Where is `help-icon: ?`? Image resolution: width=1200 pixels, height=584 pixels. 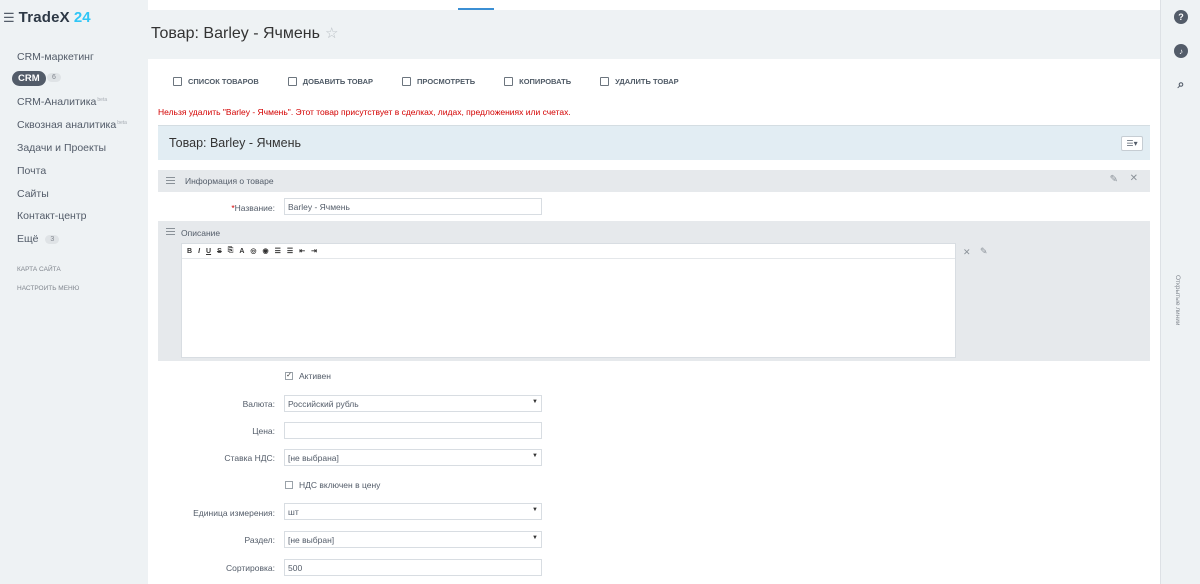 help-icon: ? is located at coordinates (1181, 17).